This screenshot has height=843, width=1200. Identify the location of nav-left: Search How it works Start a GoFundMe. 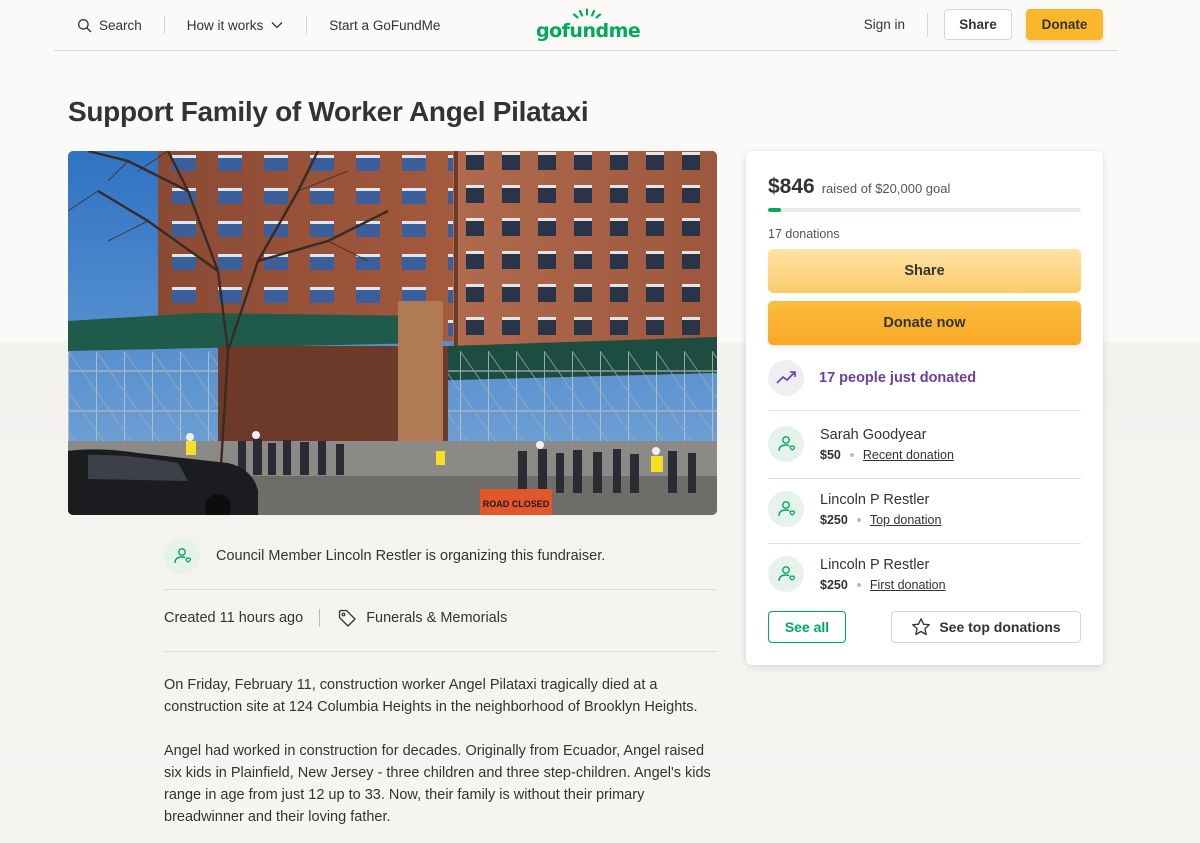
(247, 25).